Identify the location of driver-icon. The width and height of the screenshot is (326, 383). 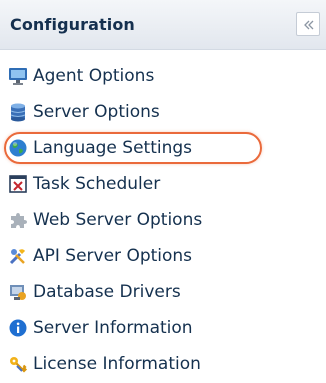
(18, 292).